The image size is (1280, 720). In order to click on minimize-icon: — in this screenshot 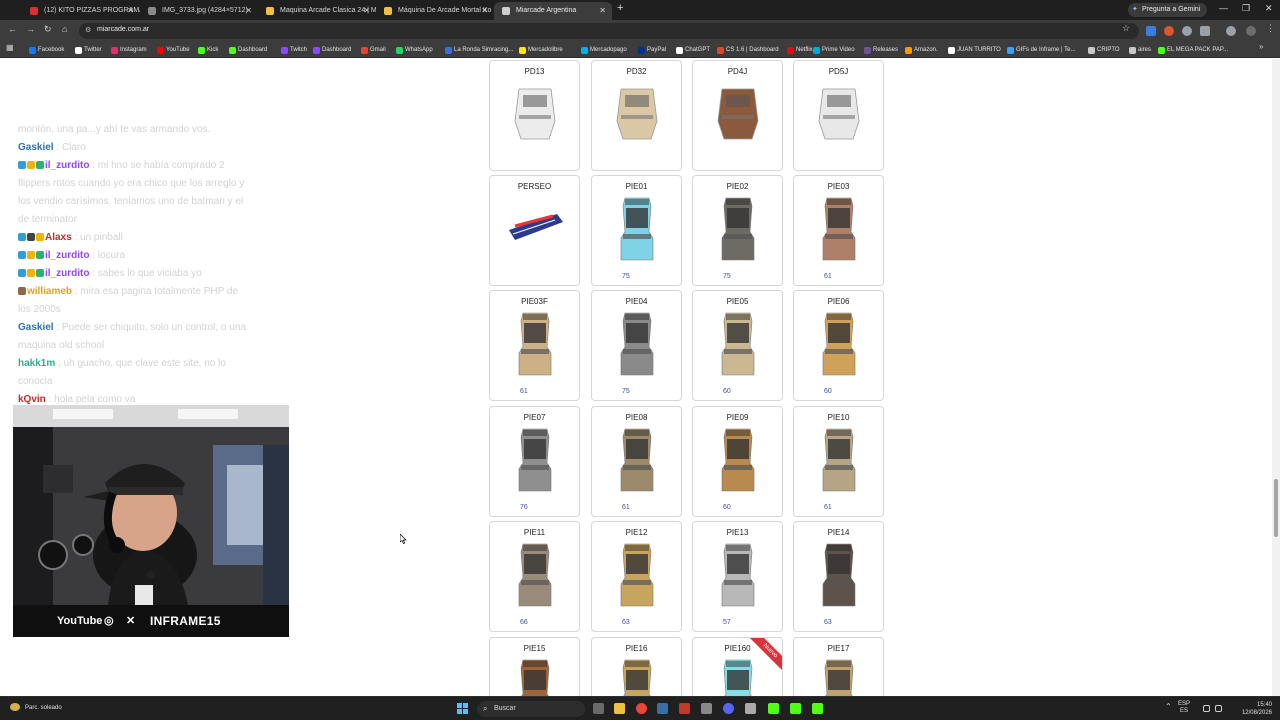, I will do `click(1223, 8)`.